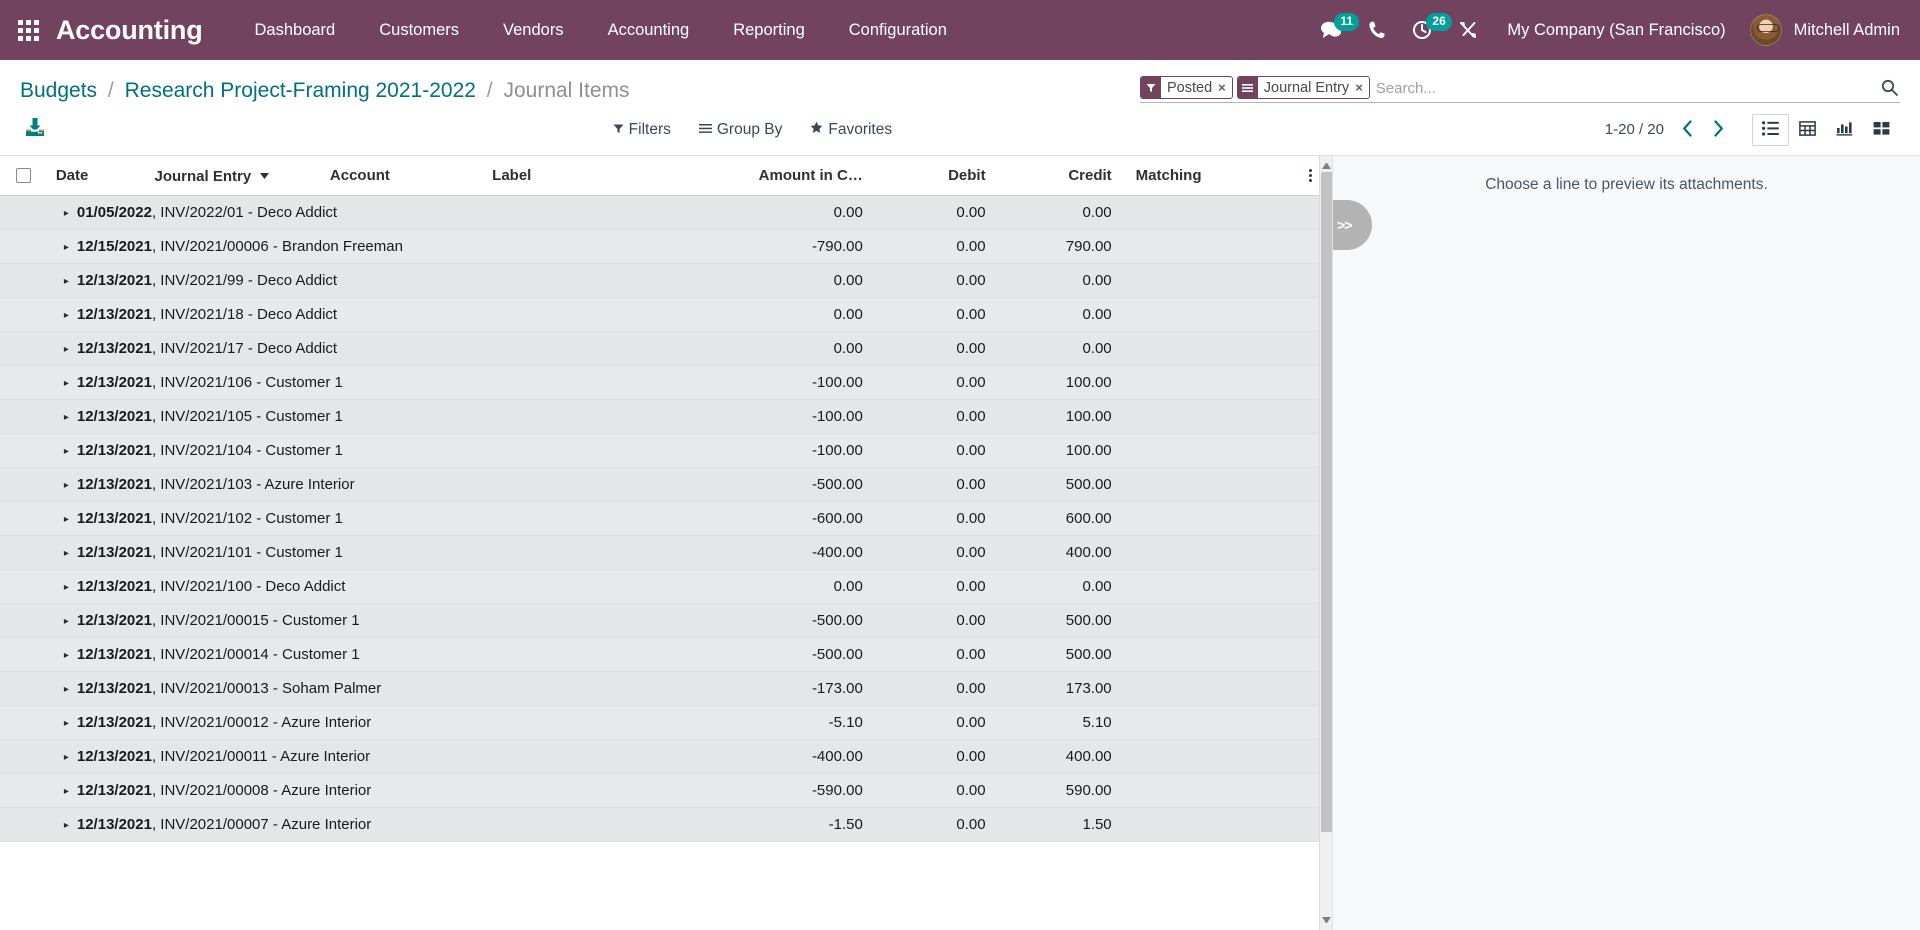  Describe the element at coordinates (1468, 30) in the screenshot. I see `developer-tools-button` at that location.